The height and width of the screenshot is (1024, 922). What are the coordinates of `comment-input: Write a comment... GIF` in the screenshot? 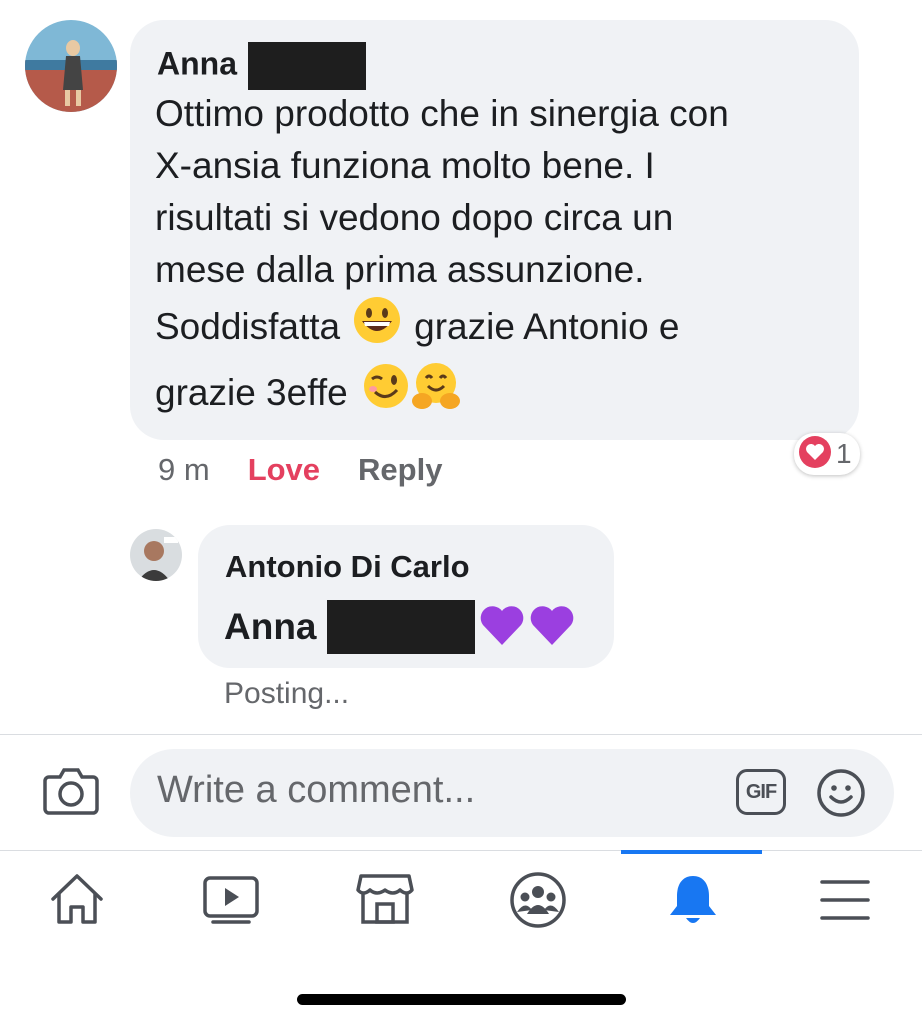 It's located at (512, 793).